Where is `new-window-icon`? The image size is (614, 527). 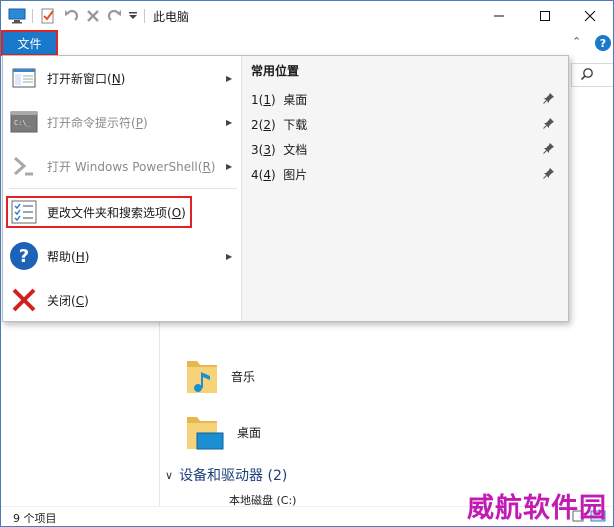
new-window-icon is located at coordinates (24, 78).